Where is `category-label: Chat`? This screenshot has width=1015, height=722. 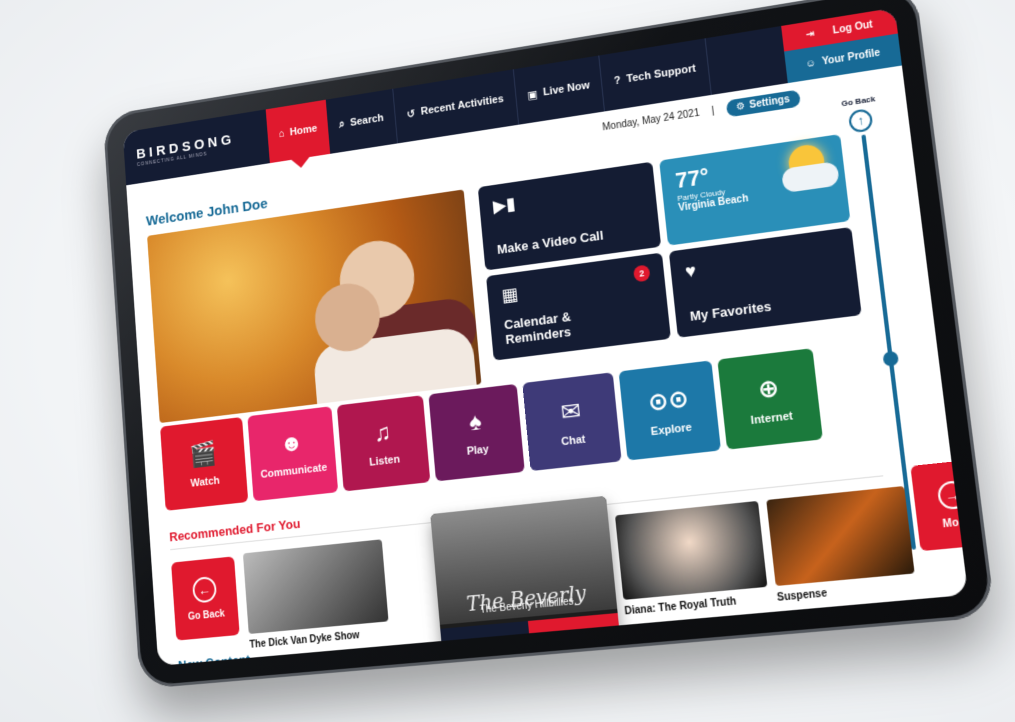
category-label: Chat is located at coordinates (573, 440).